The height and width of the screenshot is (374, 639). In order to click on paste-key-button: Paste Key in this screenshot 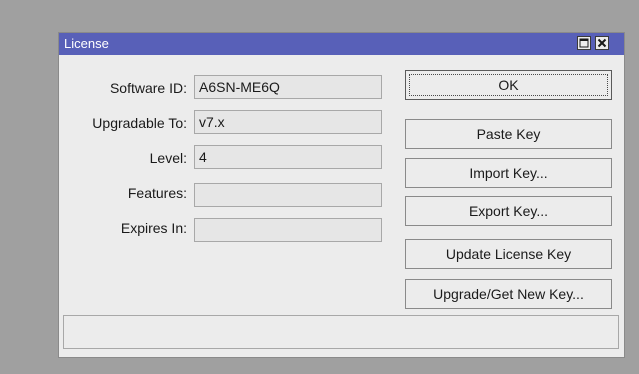, I will do `click(508, 134)`.